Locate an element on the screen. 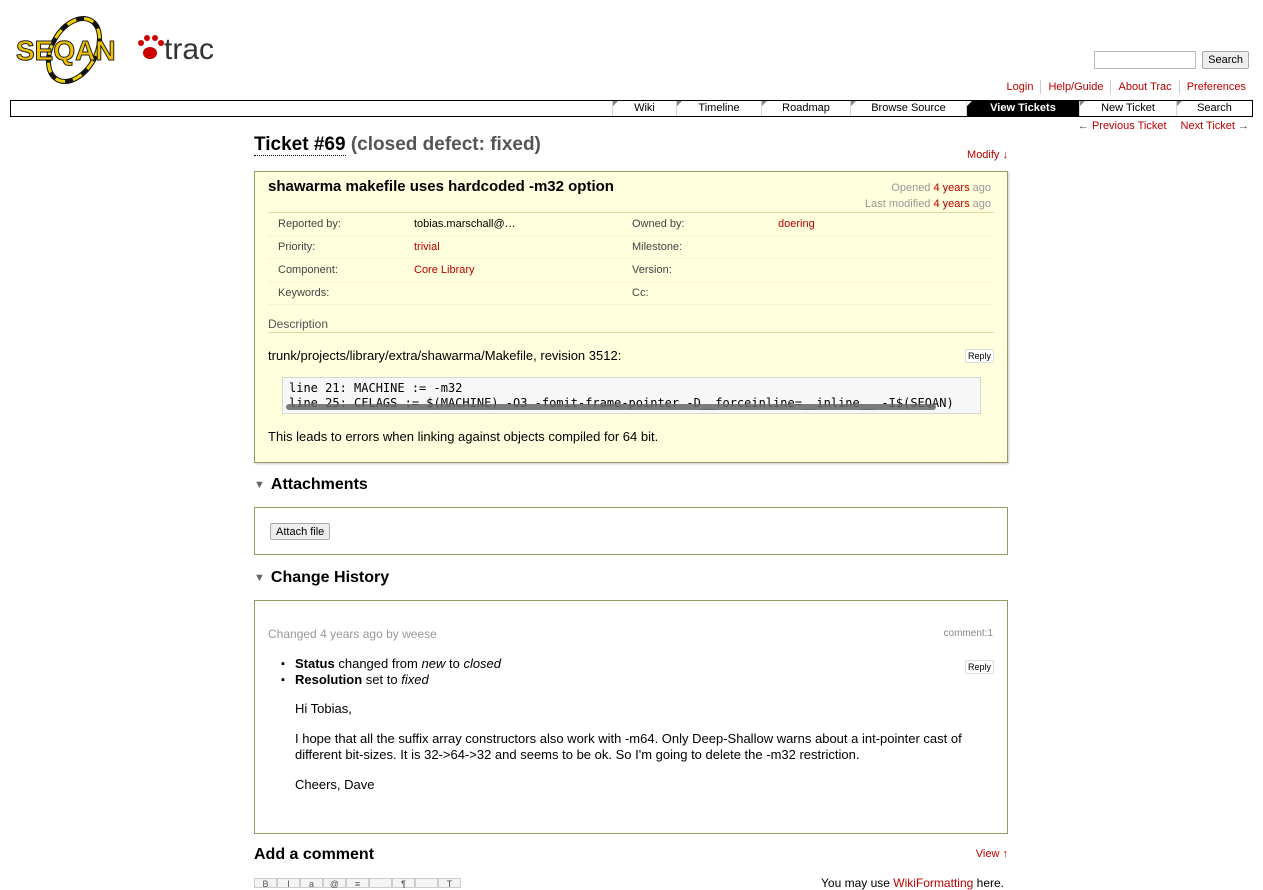 The height and width of the screenshot is (890, 1263). about-trac-link: About Trac is located at coordinates (1144, 87).